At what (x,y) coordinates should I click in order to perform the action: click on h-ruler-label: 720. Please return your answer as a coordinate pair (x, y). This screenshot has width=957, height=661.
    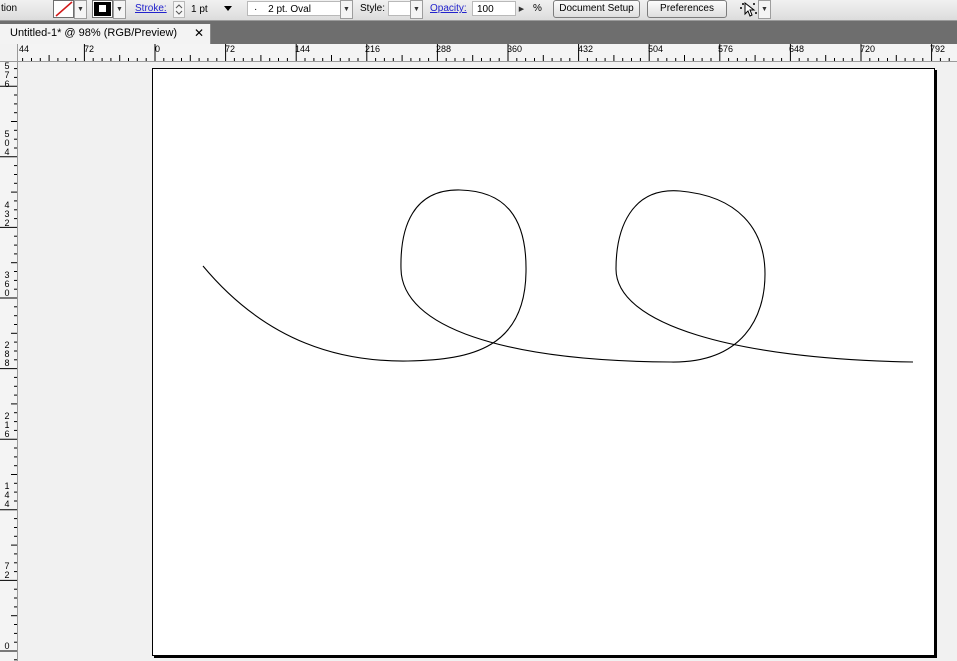
    Looking at the image, I should click on (868, 49).